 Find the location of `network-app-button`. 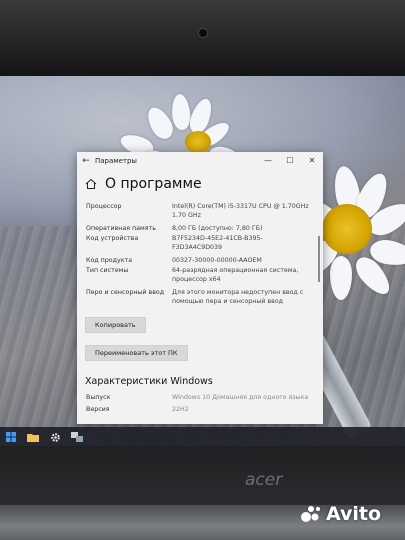

network-app-button is located at coordinates (77, 437).